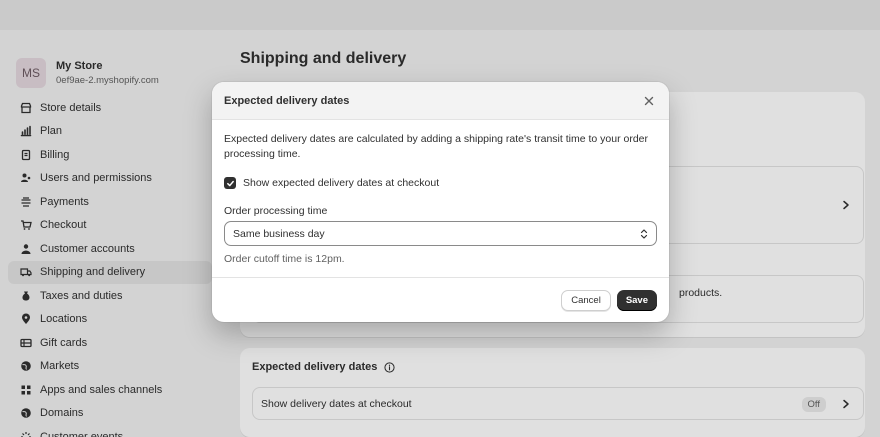 The image size is (880, 437). Describe the element at coordinates (440, 101) in the screenshot. I see `modal-header: Expected delivery dates` at that location.